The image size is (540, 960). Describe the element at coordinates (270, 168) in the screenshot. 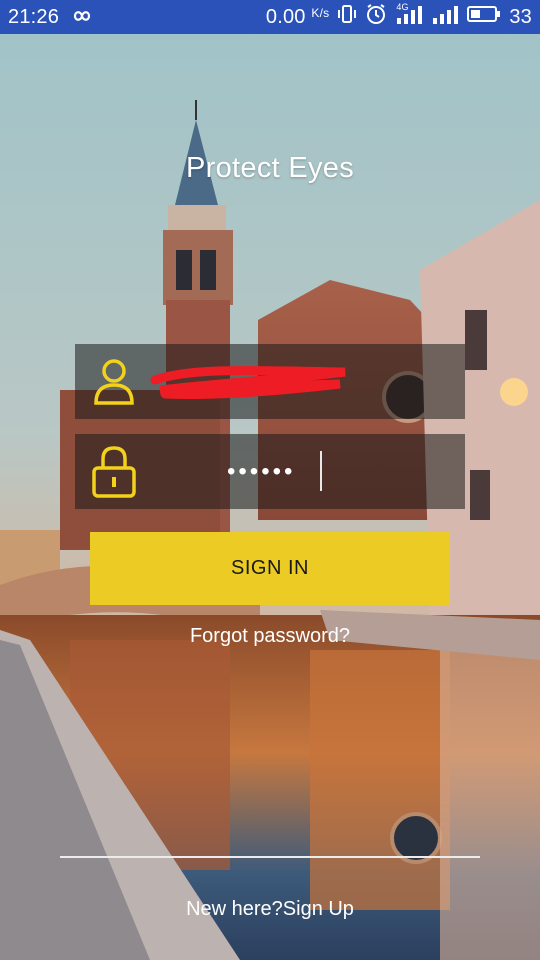

I see `app-title: Protect Eyes` at that location.